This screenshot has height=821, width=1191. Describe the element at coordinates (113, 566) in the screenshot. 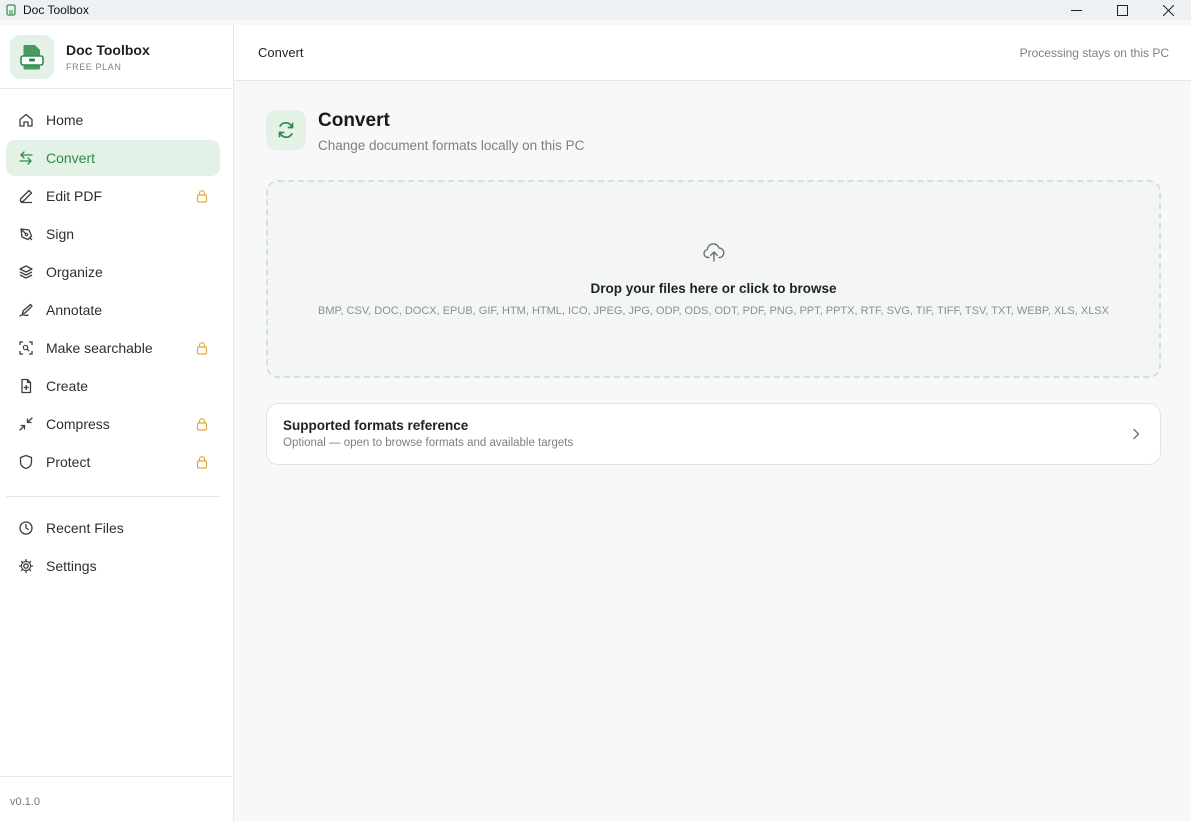

I see `sidebar-item-settings: Settings` at that location.